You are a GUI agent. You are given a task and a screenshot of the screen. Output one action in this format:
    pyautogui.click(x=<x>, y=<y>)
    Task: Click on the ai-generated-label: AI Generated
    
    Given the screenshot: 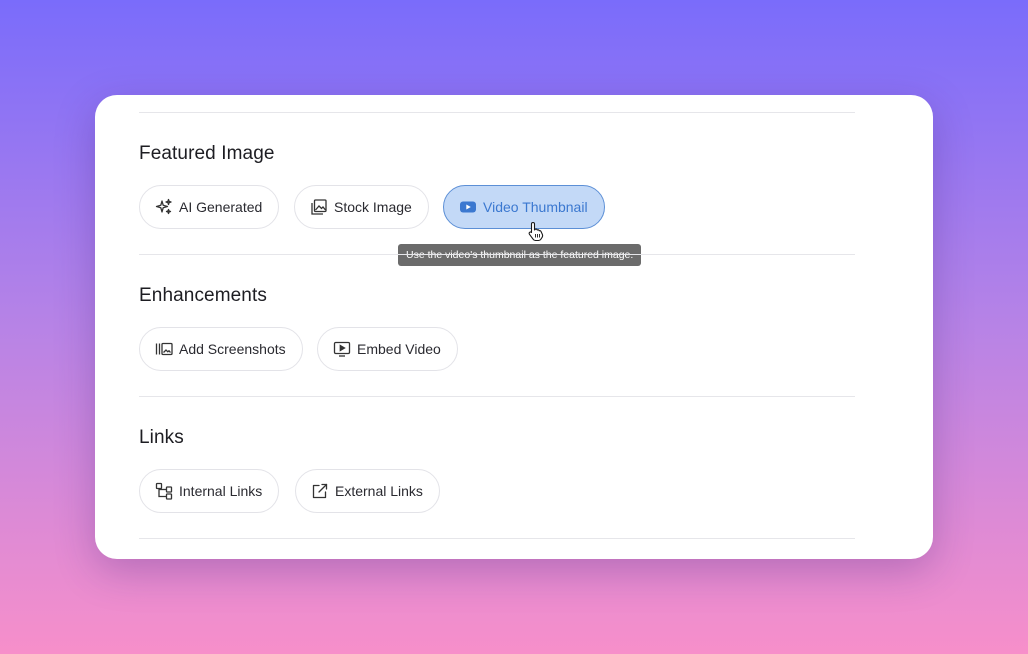 What is the action you would take?
    pyautogui.click(x=221, y=207)
    